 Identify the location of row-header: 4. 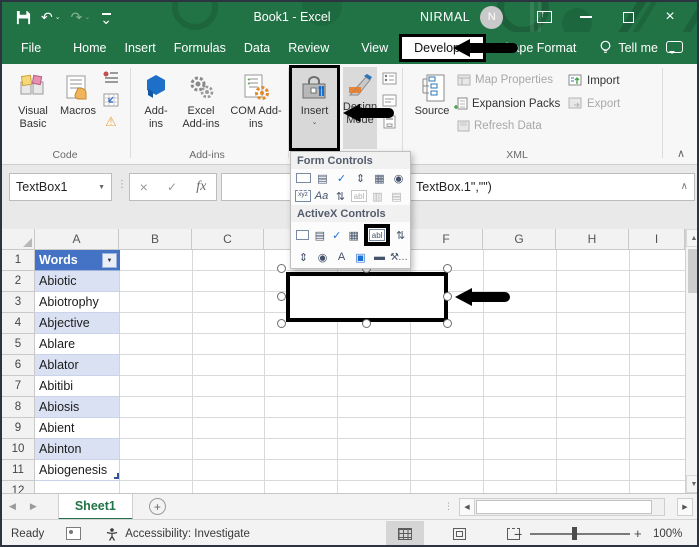
(18, 323).